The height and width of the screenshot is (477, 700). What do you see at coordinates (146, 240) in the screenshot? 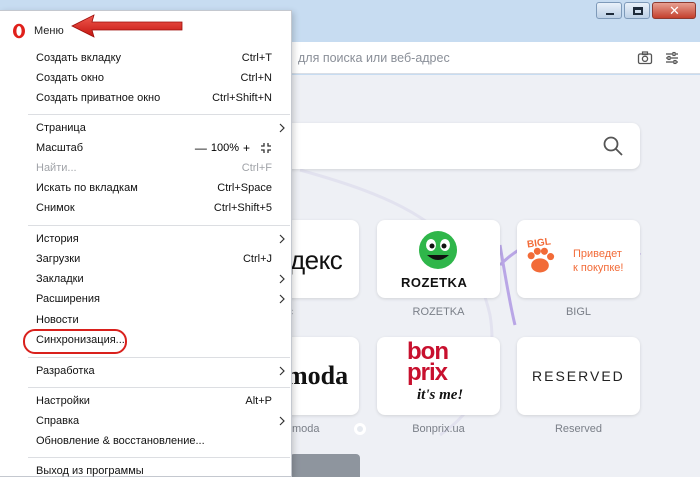
I see `menu-item-history: История` at bounding box center [146, 240].